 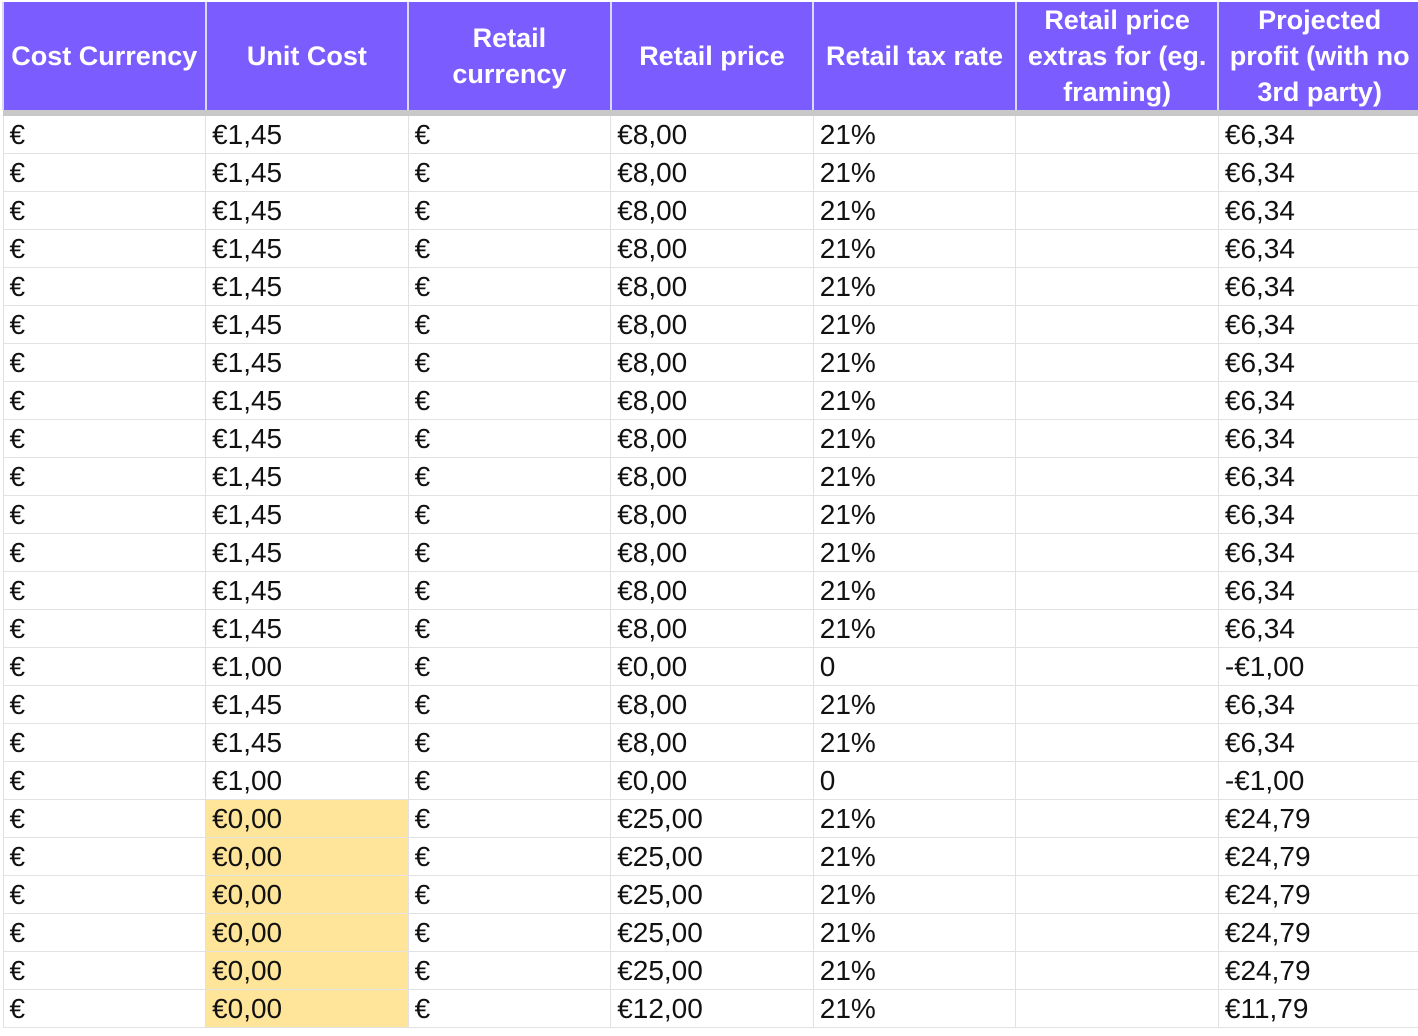 I want to click on cell-projected-profit: -€1,00, so click(x=1317, y=666).